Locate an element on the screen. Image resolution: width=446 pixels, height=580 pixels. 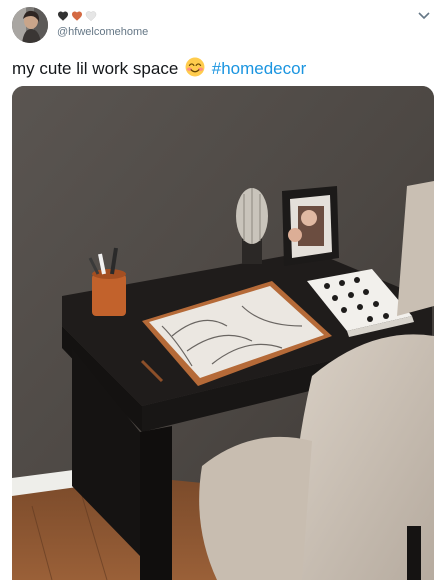
author-handle: @hfwelcomehome is located at coordinates (102, 32).